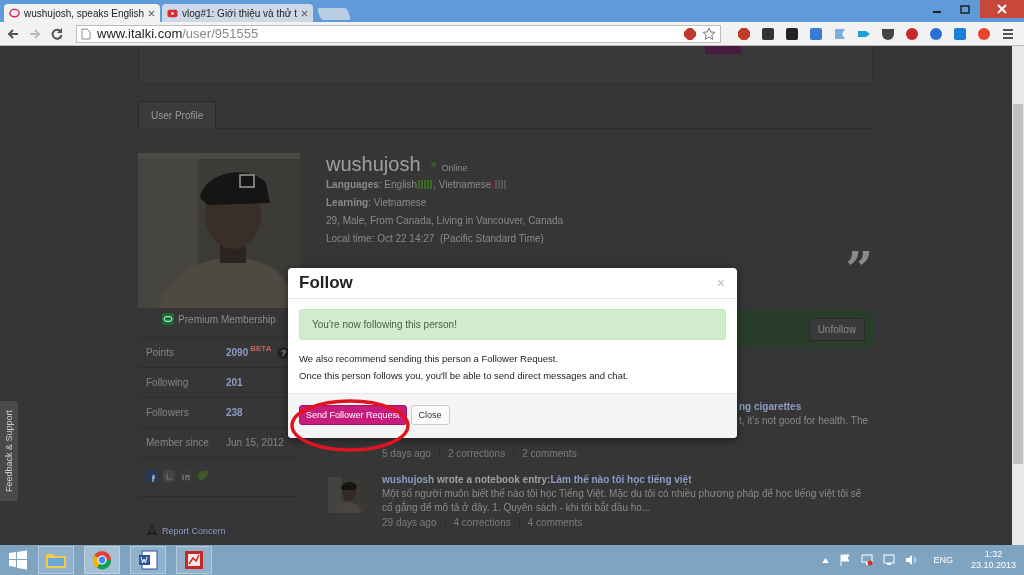 This screenshot has width=1024, height=575. What do you see at coordinates (512, 324) in the screenshot?
I see `success-message: You're now following this person!` at bounding box center [512, 324].